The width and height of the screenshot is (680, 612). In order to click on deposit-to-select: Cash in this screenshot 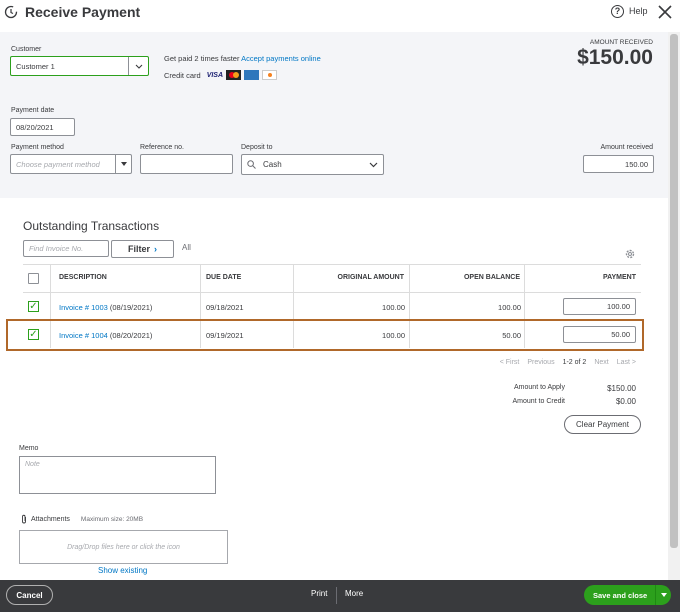, I will do `click(312, 164)`.